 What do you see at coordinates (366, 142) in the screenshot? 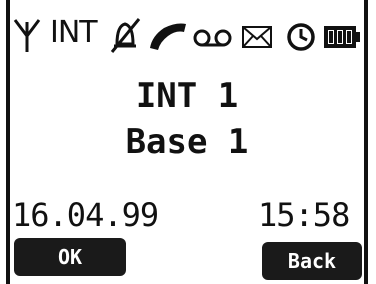
I see `display-border-right` at bounding box center [366, 142].